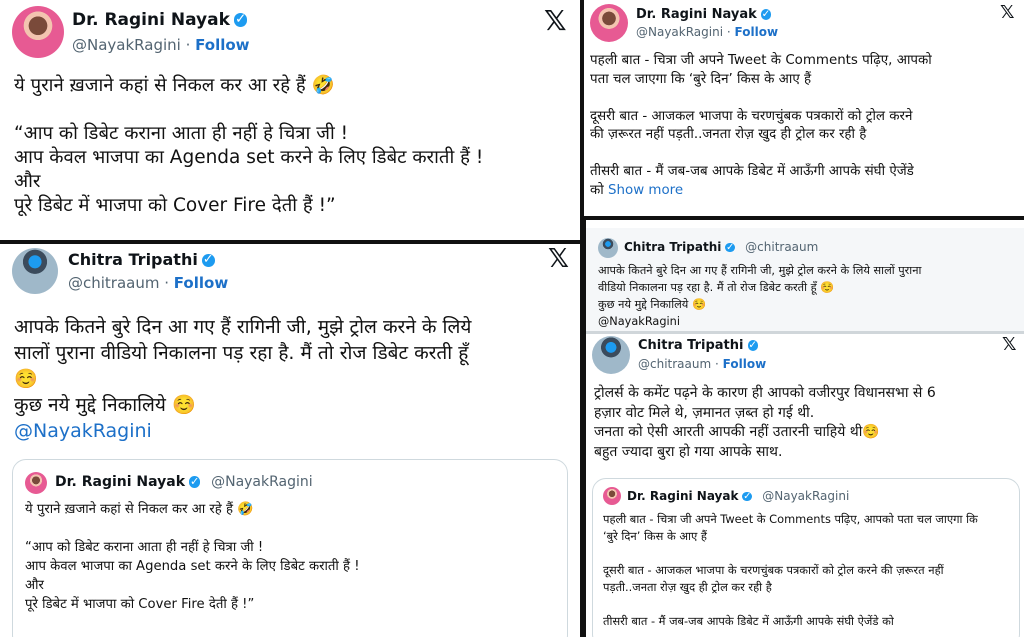 Image resolution: width=1024 pixels, height=637 pixels. I want to click on divider-right-horizontal-mid, so click(805, 332).